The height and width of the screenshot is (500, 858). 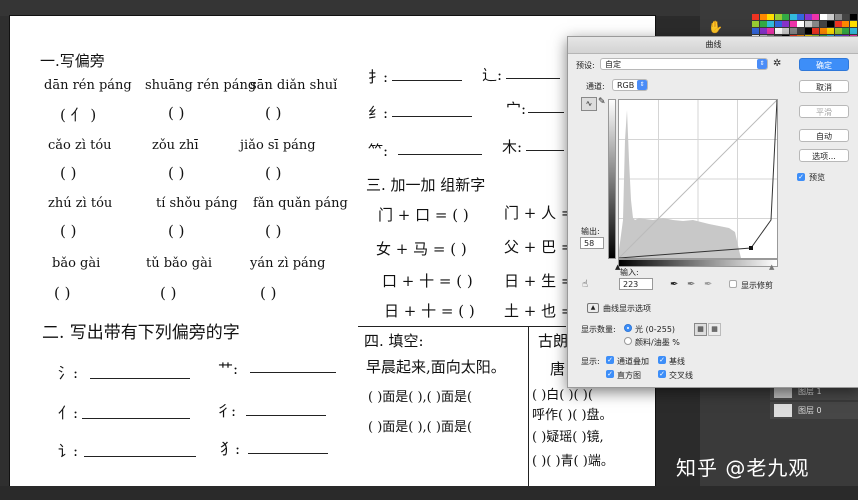 I want to click on tool-icon: ✋, so click(x=715, y=27).